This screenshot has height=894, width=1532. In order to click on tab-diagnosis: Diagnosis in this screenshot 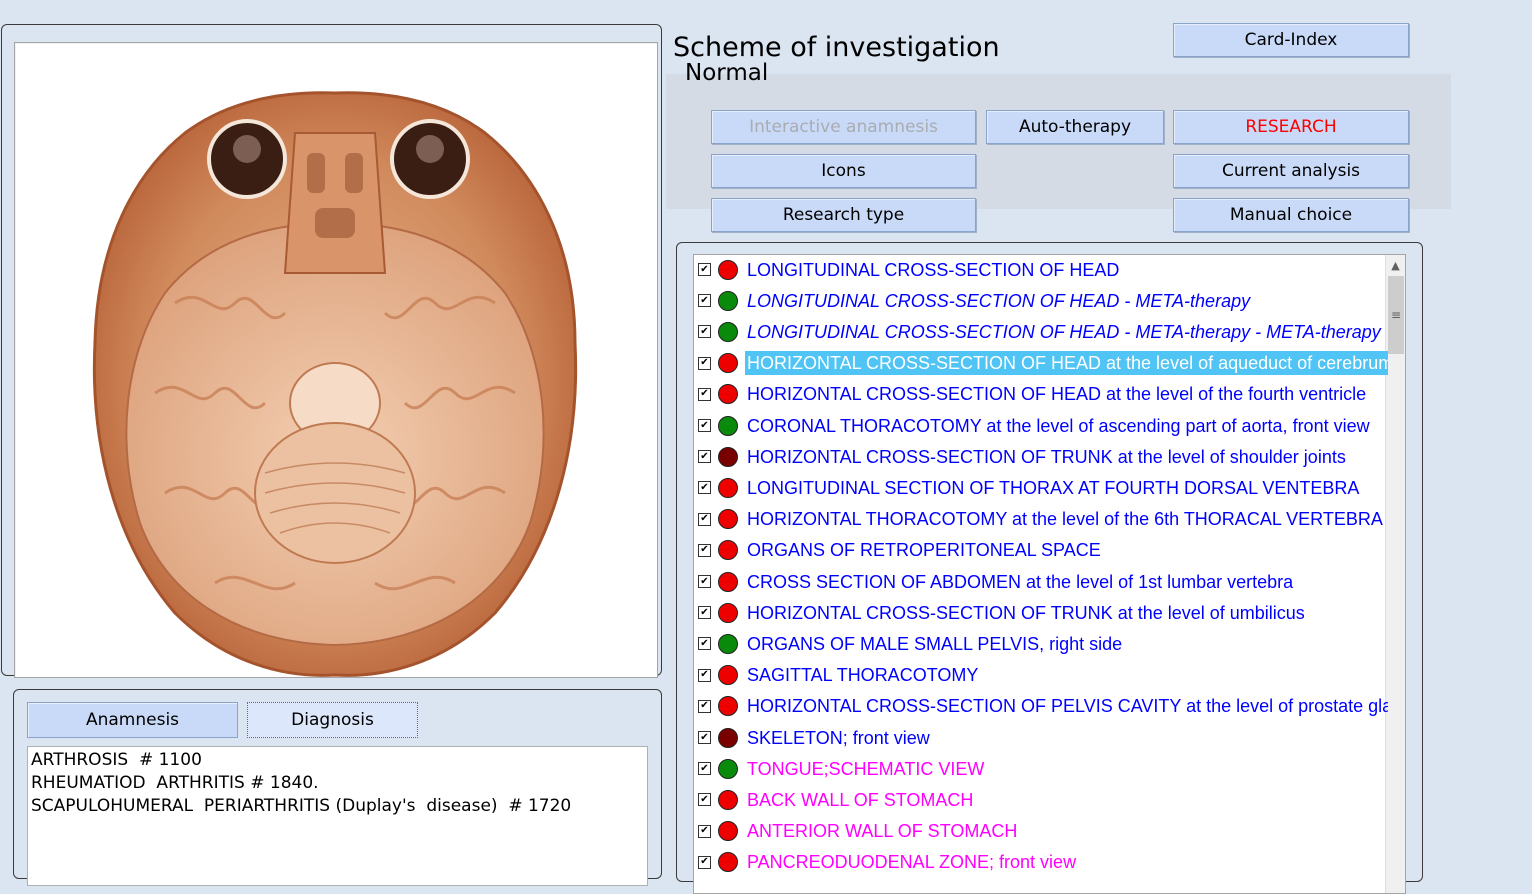, I will do `click(332, 720)`.